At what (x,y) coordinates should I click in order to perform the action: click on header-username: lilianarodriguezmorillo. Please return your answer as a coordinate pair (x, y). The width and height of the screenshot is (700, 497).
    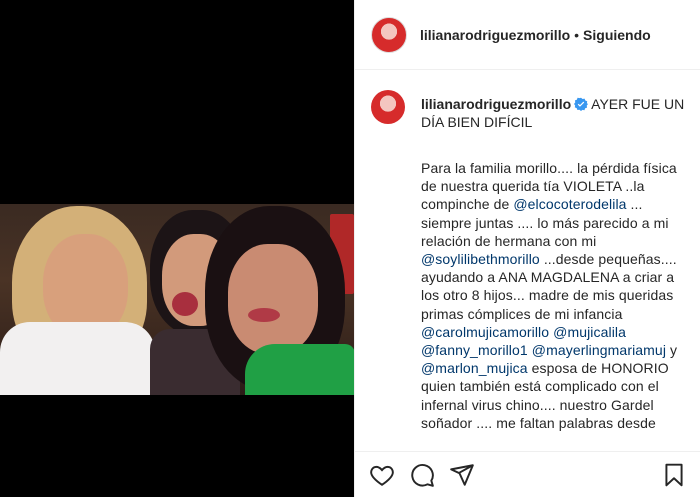
    Looking at the image, I should click on (495, 35).